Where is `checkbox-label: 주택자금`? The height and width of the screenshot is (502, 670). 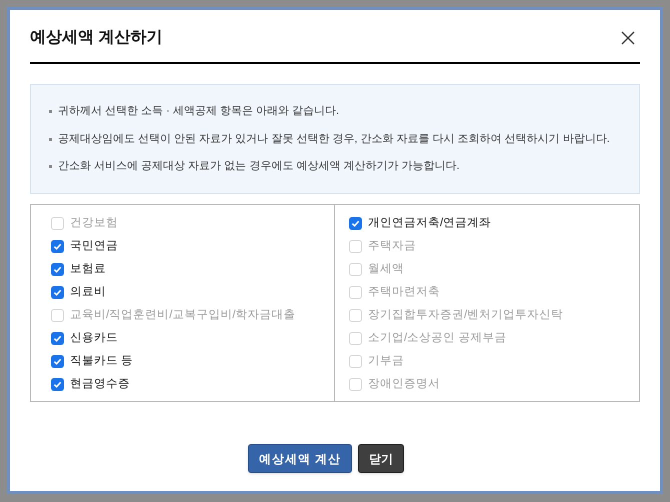 checkbox-label: 주택자금 is located at coordinates (392, 246).